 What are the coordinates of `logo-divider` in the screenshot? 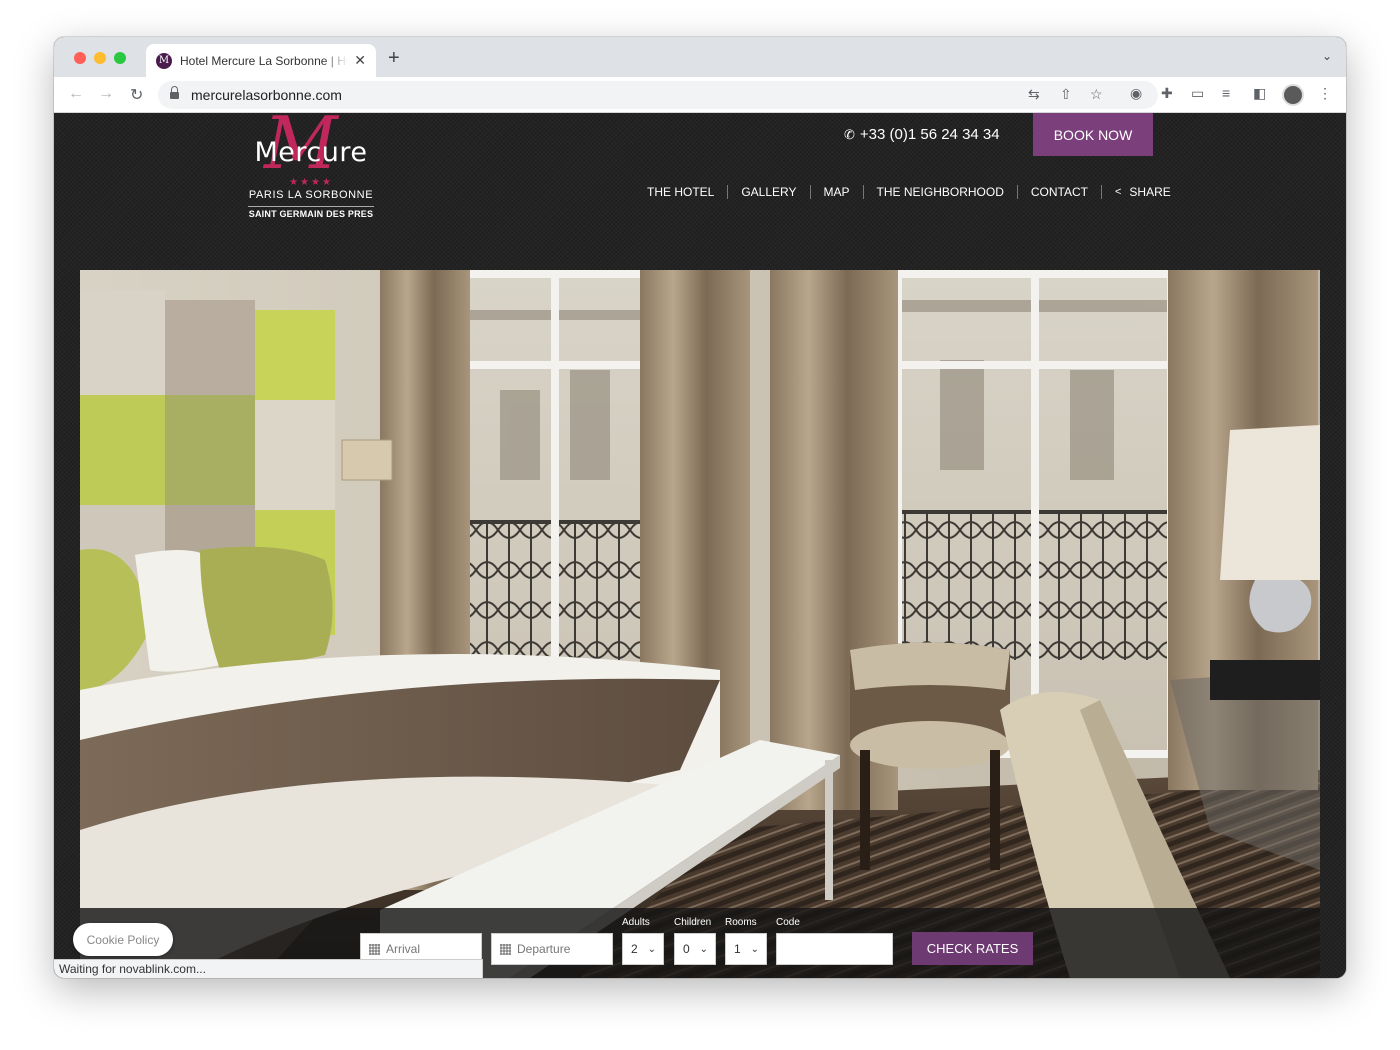 It's located at (311, 206).